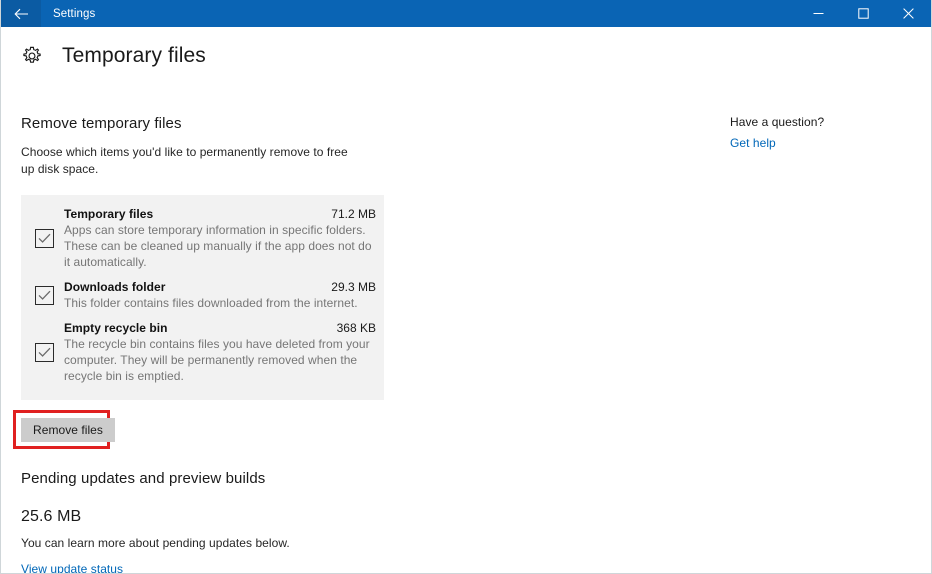 This screenshot has height=574, width=932. I want to click on list-item-header: Temporary files 71.2 MB, so click(220, 214).